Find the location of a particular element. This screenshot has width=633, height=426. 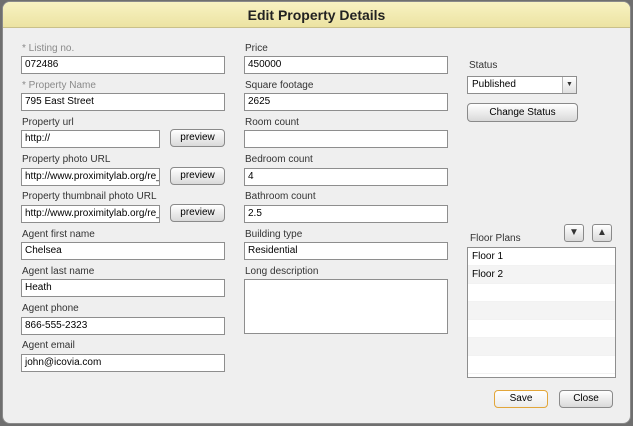

arrow-up-icon: ▲ is located at coordinates (602, 232).